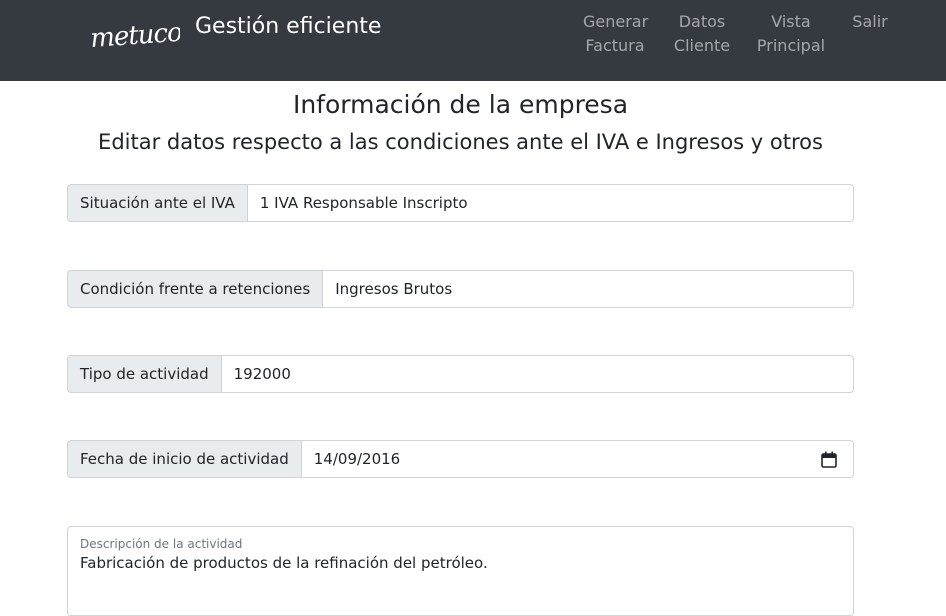 This screenshot has height=616, width=946. What do you see at coordinates (161, 544) in the screenshot?
I see `descripcion-label: Descripción de la actividad` at bounding box center [161, 544].